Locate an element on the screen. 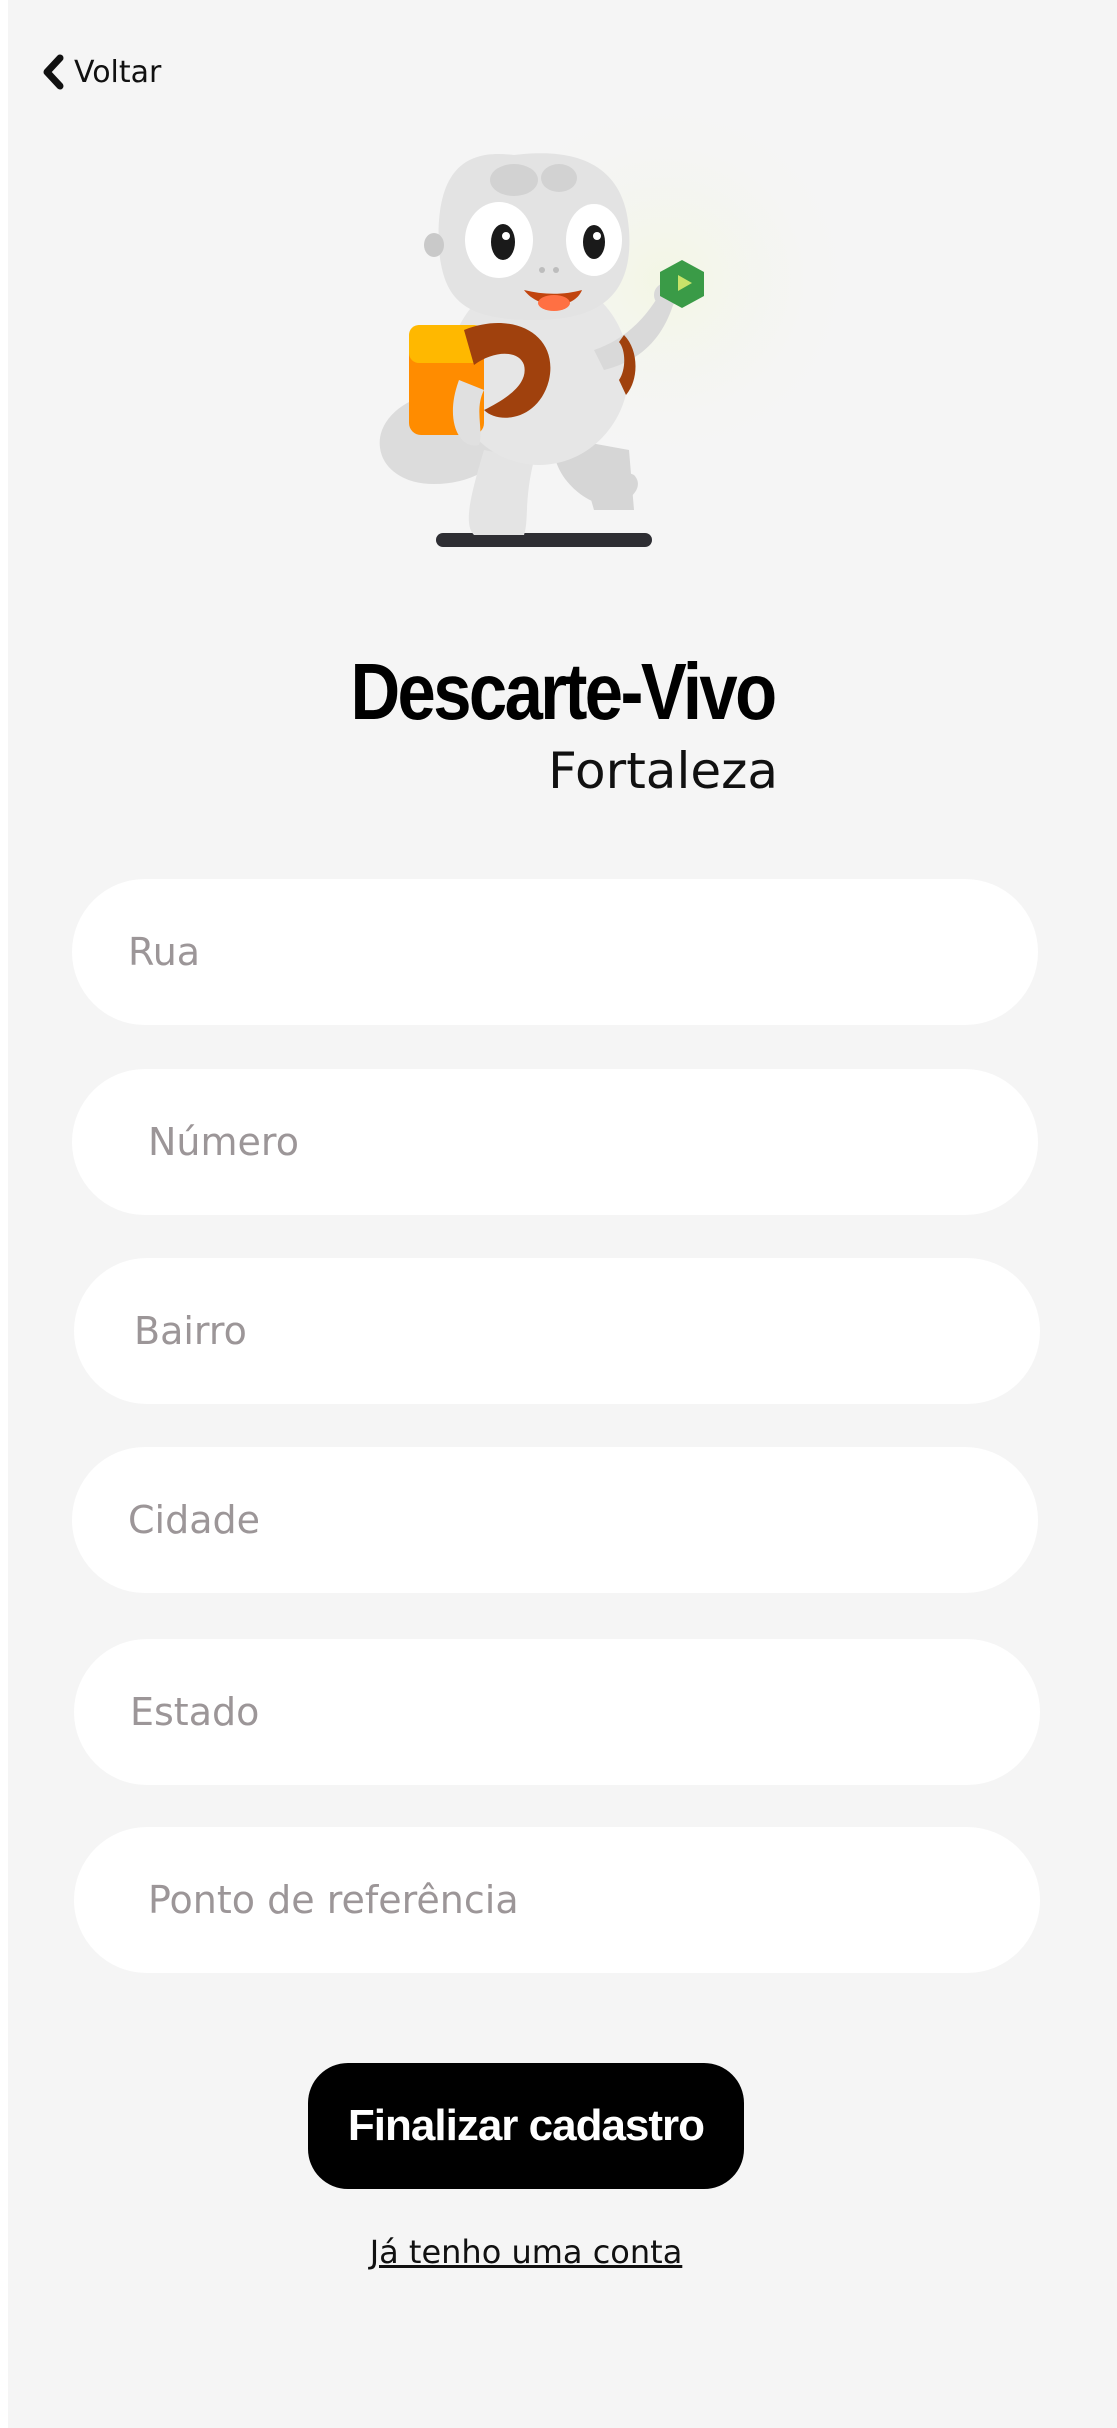  chevron-left-icon is located at coordinates (54, 72).